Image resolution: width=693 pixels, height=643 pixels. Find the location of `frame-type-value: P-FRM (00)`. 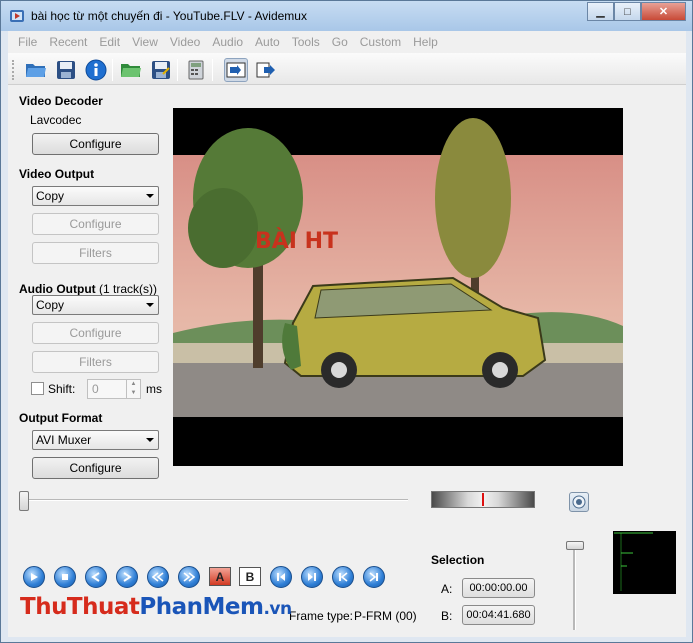

frame-type-value: P-FRM (00) is located at coordinates (385, 616).